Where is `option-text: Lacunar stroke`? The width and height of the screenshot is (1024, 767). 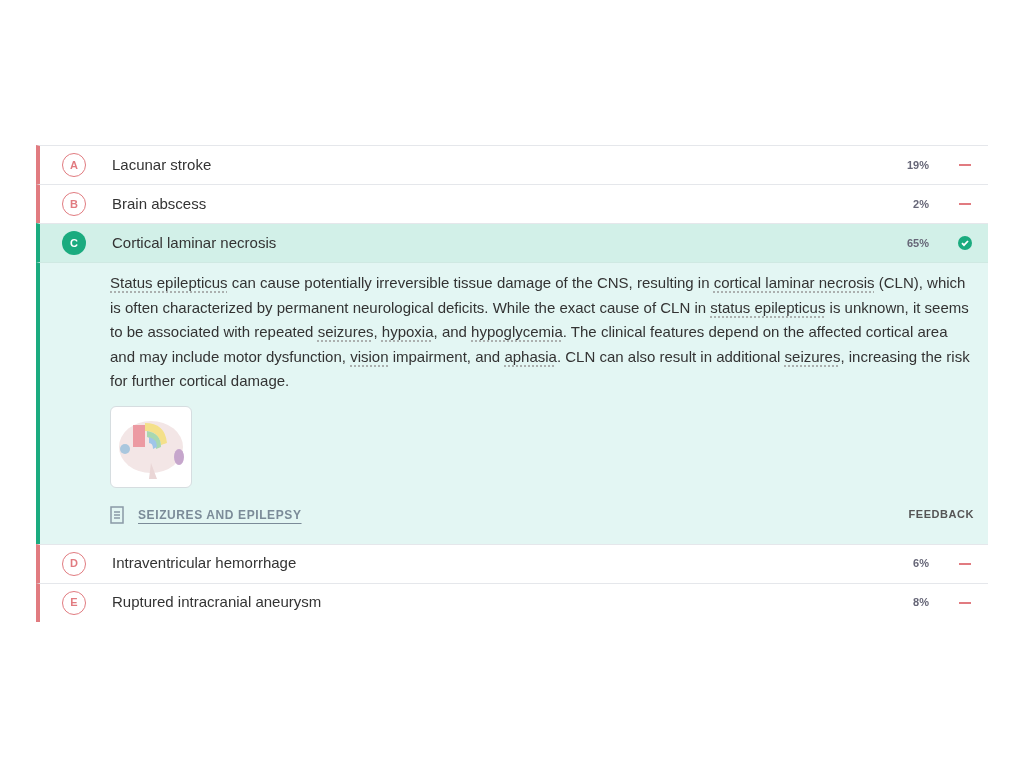
option-text: Lacunar stroke is located at coordinates (162, 164).